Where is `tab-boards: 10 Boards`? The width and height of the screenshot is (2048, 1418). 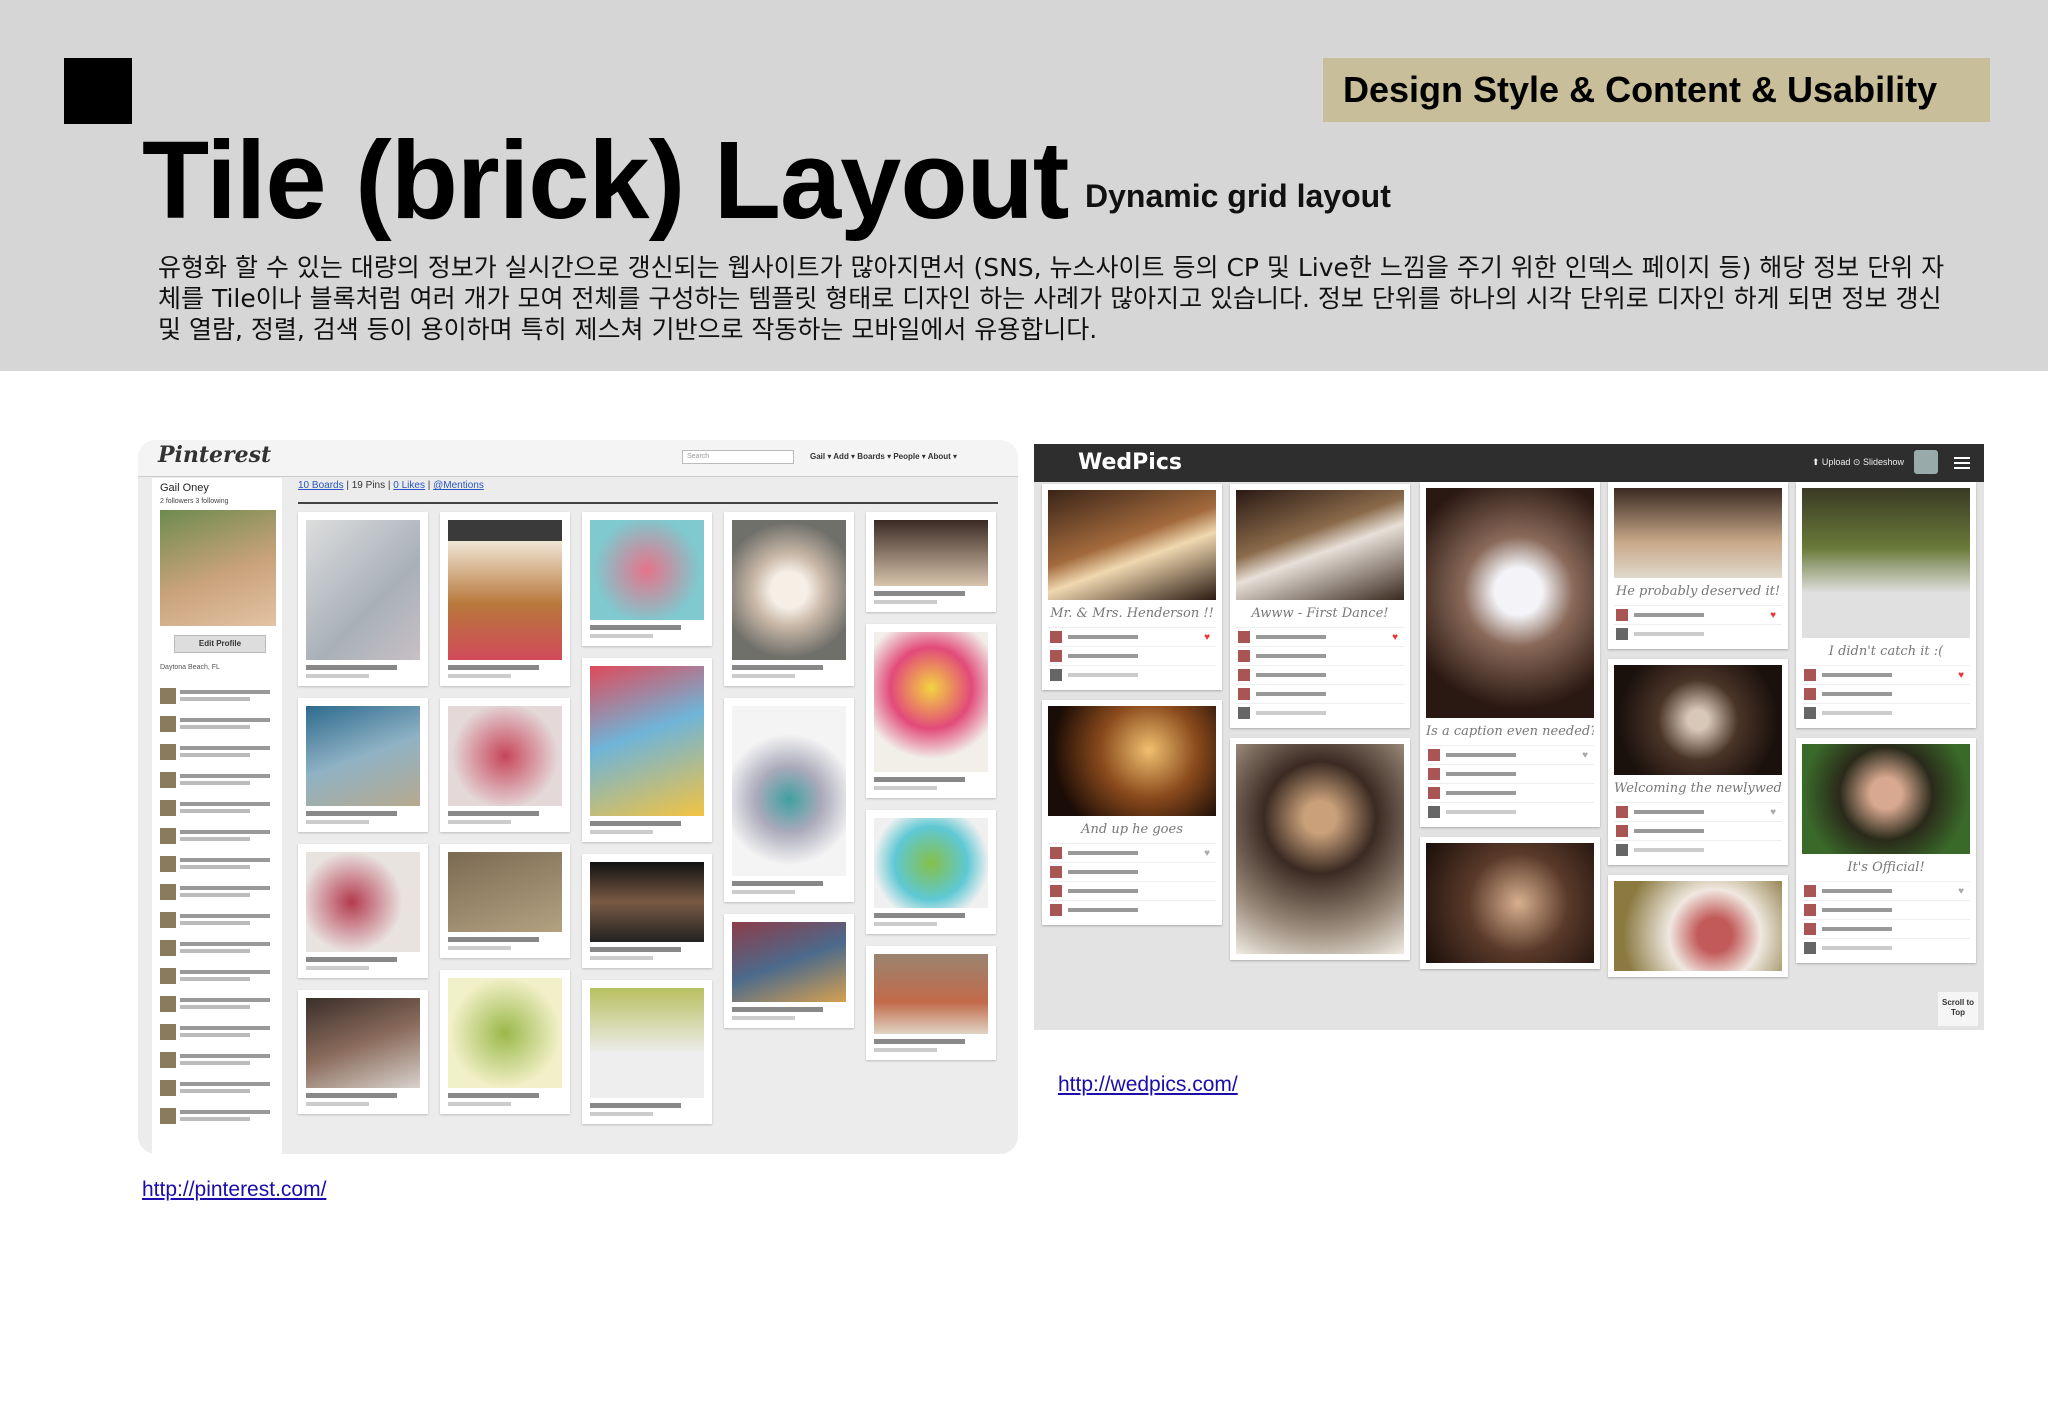 tab-boards: 10 Boards is located at coordinates (321, 485).